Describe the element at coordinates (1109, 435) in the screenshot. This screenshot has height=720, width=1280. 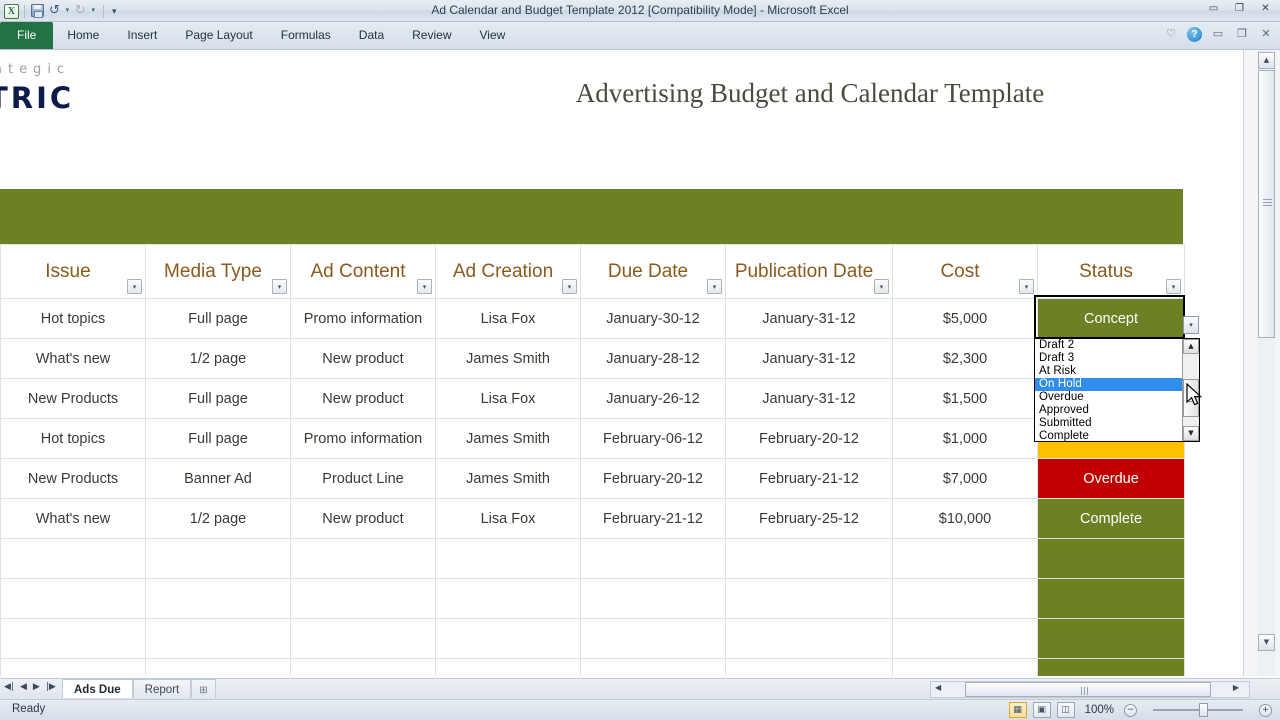
I see `dropdown-item-complete: Complete` at that location.